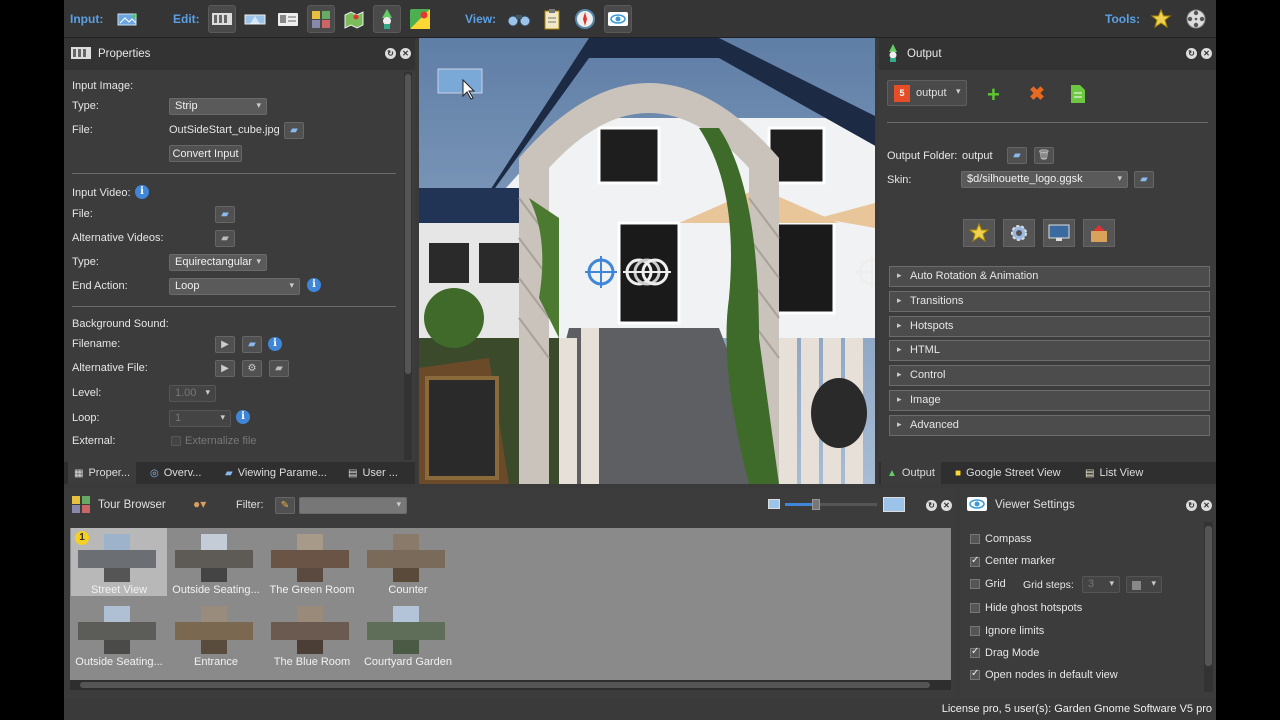 The width and height of the screenshot is (1280, 720). What do you see at coordinates (975, 631) in the screenshot?
I see `ignore-limits-checkbox` at bounding box center [975, 631].